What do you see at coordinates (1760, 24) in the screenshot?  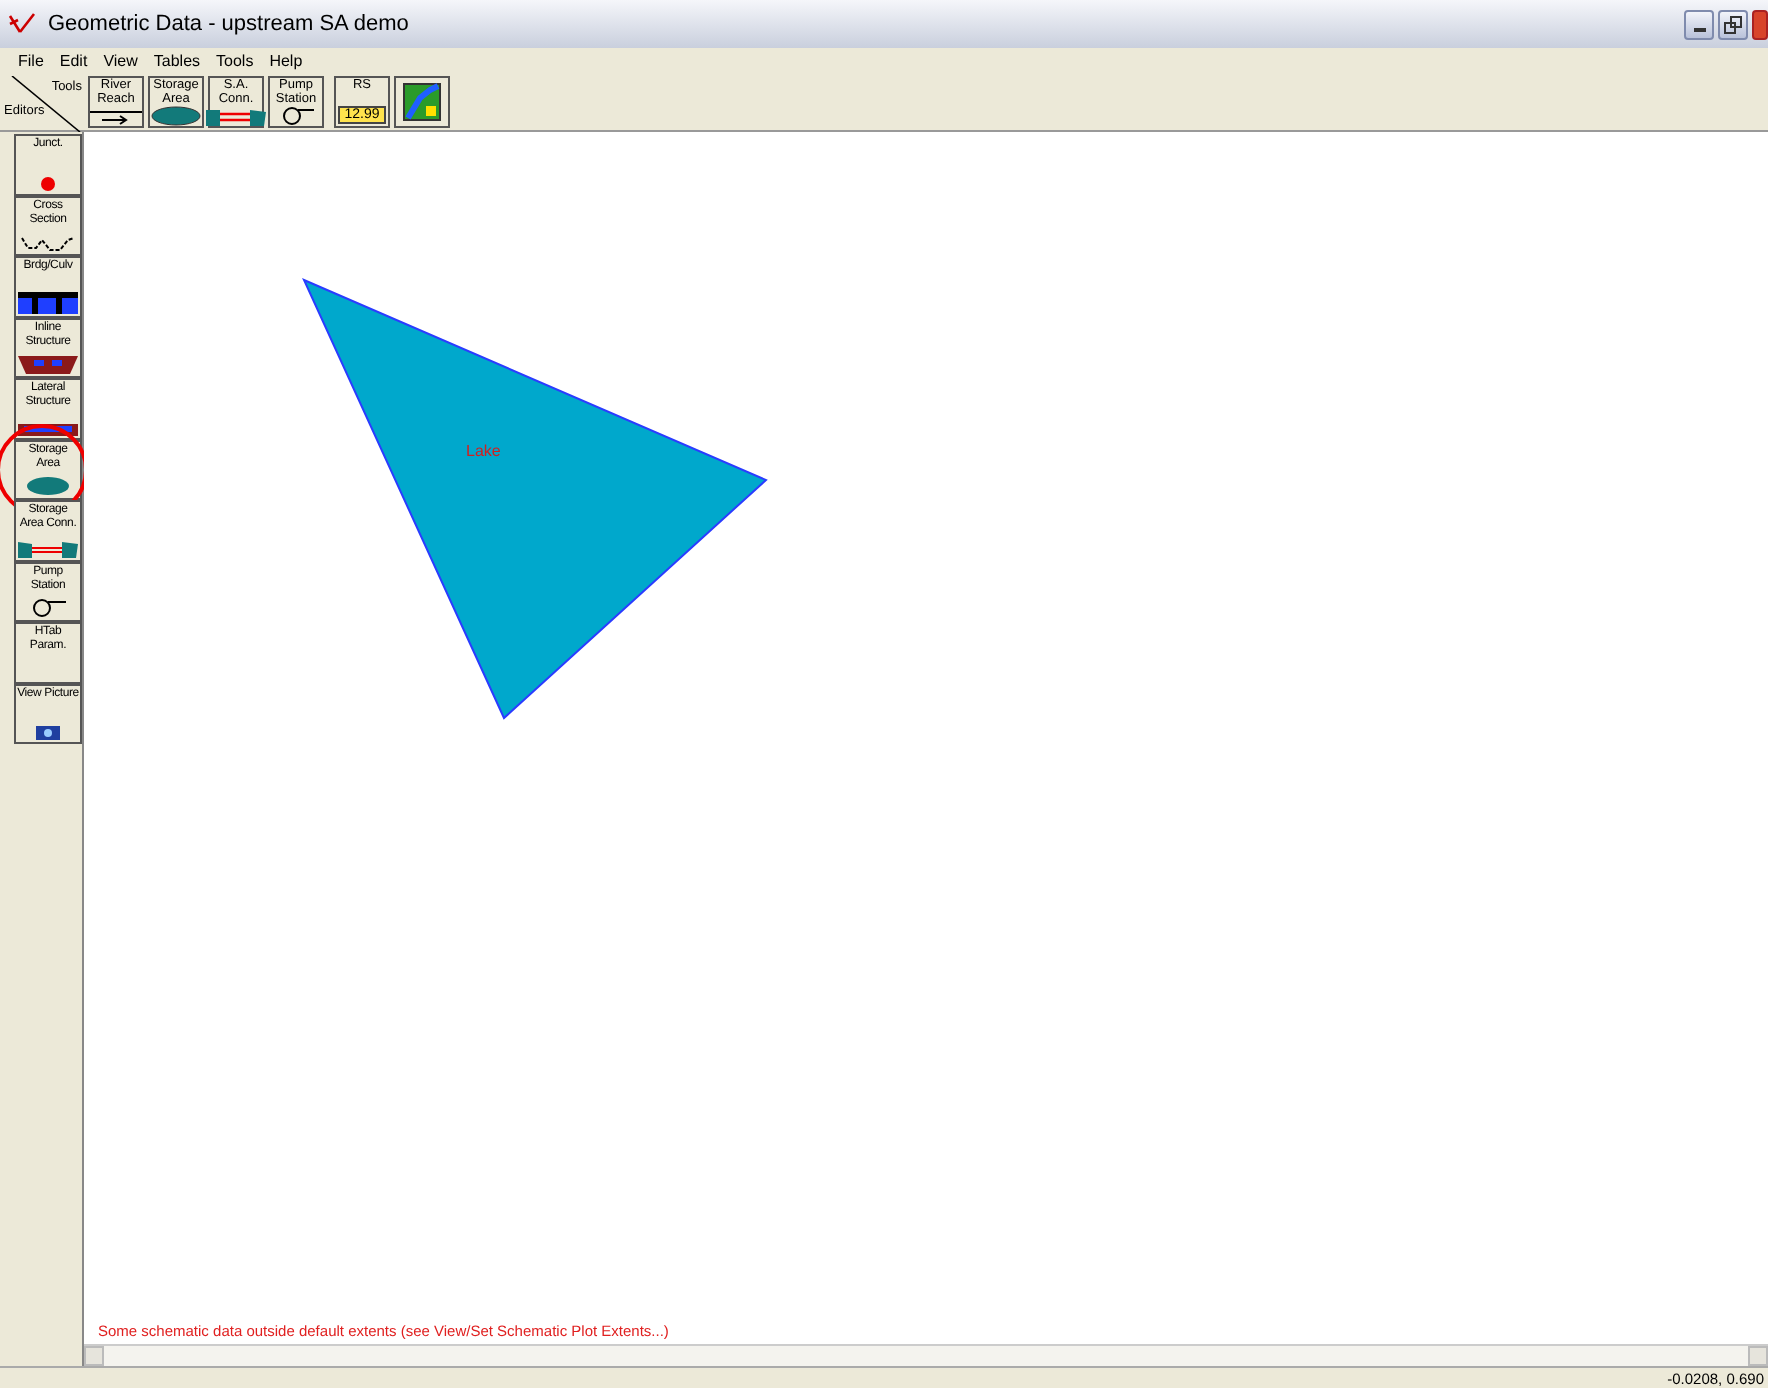 I see `close-button` at bounding box center [1760, 24].